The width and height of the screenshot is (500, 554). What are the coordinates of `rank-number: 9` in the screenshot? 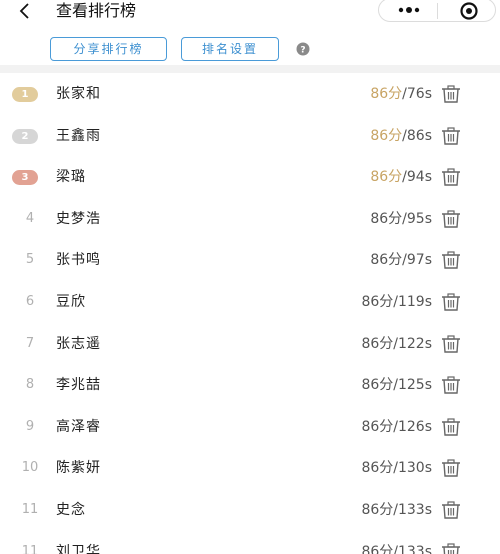 It's located at (30, 426).